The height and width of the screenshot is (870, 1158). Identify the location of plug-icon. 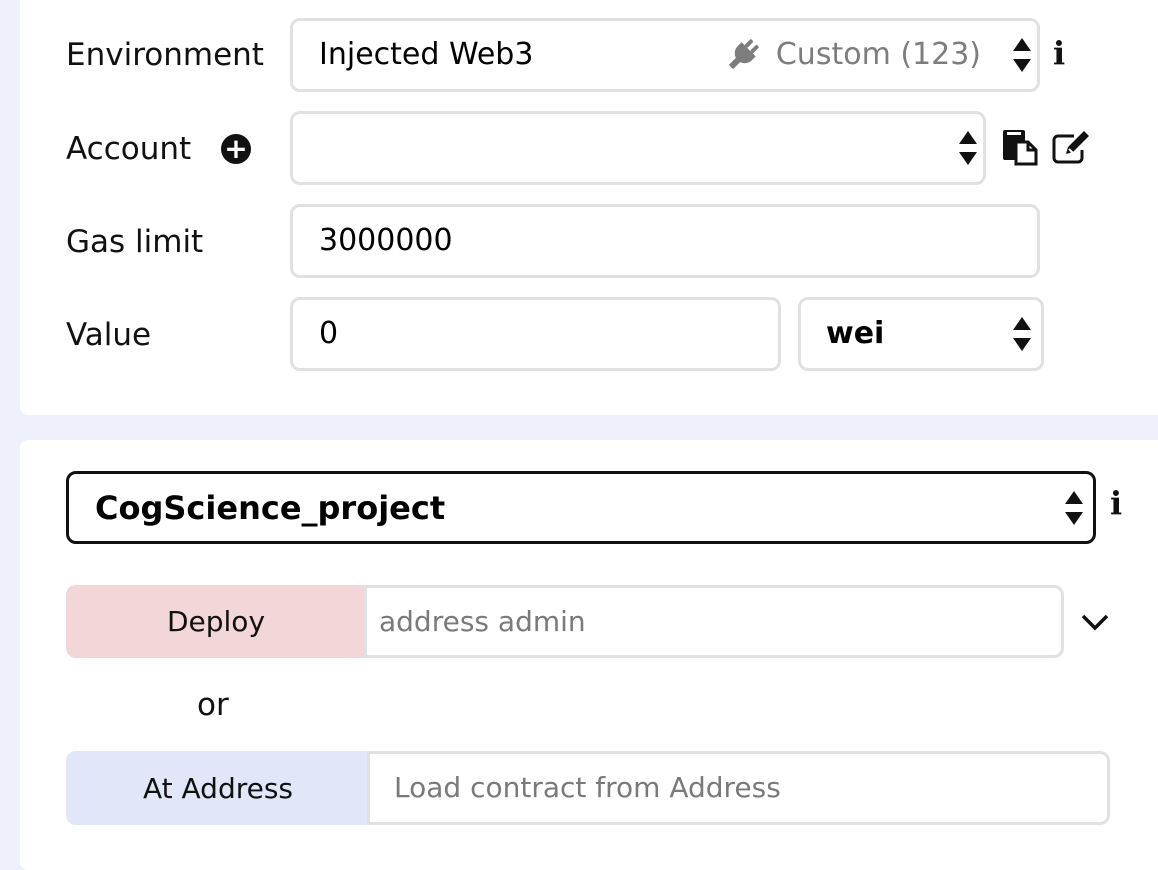
(743, 54).